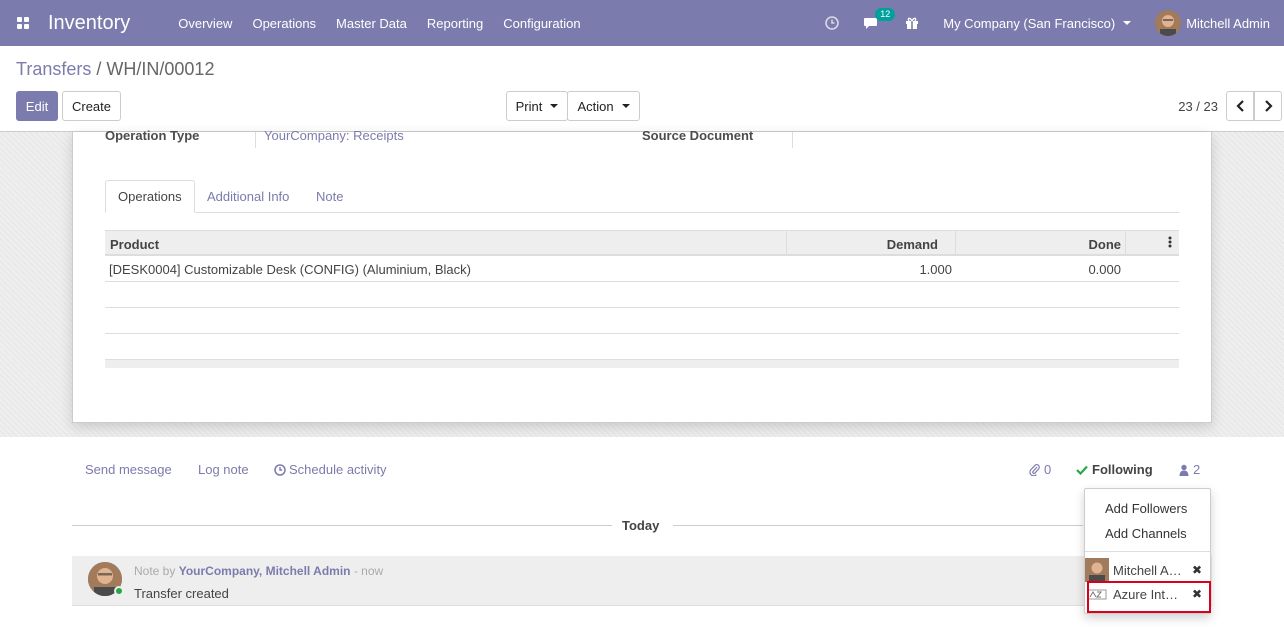 This screenshot has height=638, width=1284. I want to click on company-switcher: My Company (San Francisco), so click(1037, 23).